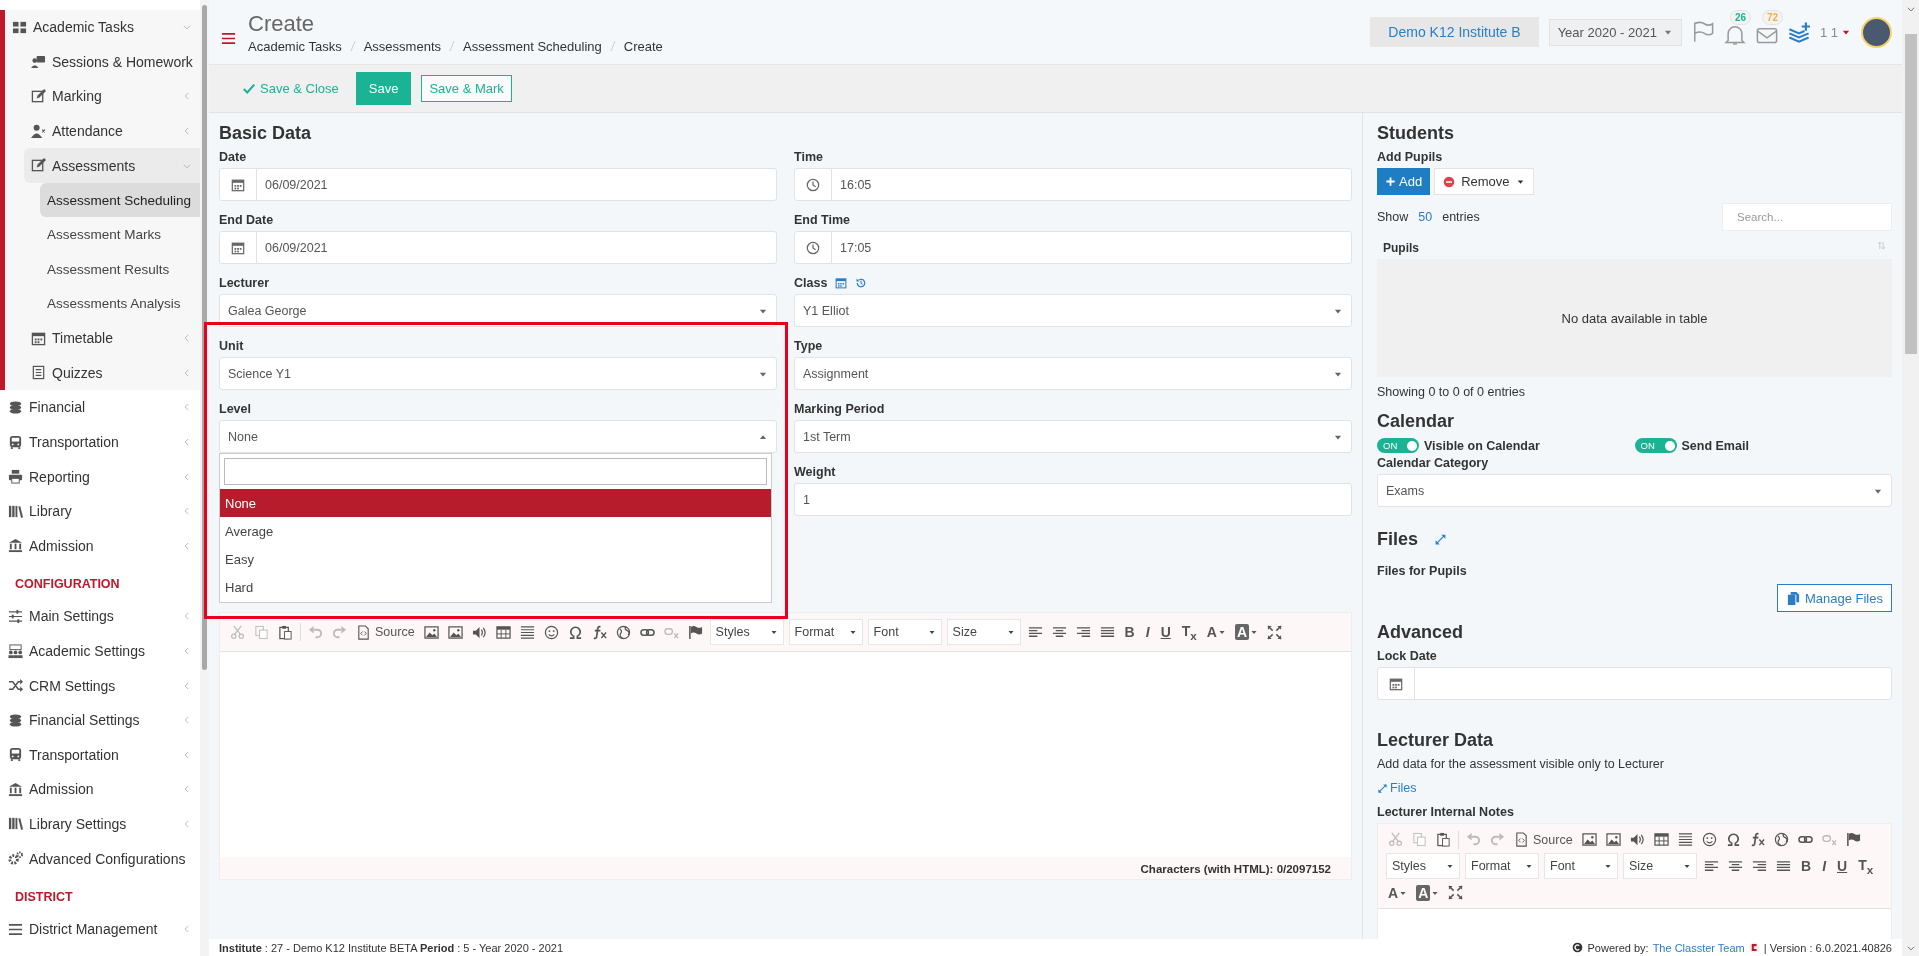 The height and width of the screenshot is (956, 1919). I want to click on sidebar-item: Financial, so click(100, 407).